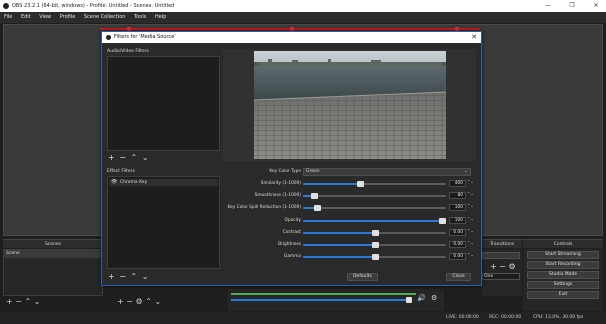 The width and height of the screenshot is (606, 324). I want to click on close-icon: ✕, so click(474, 37).